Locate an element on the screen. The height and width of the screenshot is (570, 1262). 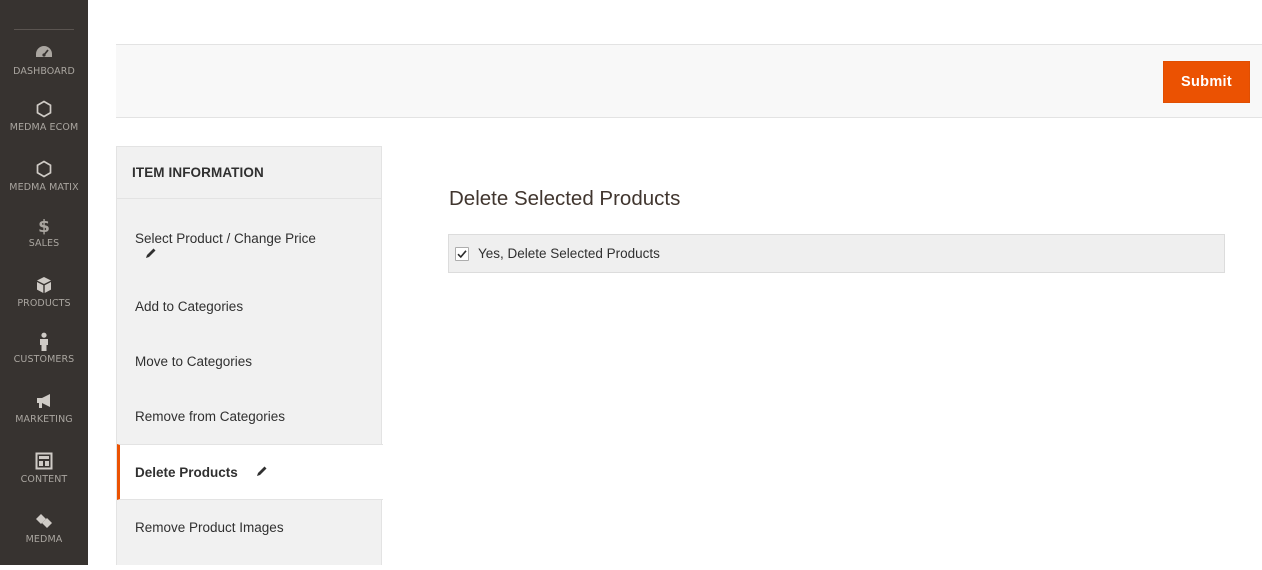
tab-move-to-categories: Move to Categories is located at coordinates (249, 362).